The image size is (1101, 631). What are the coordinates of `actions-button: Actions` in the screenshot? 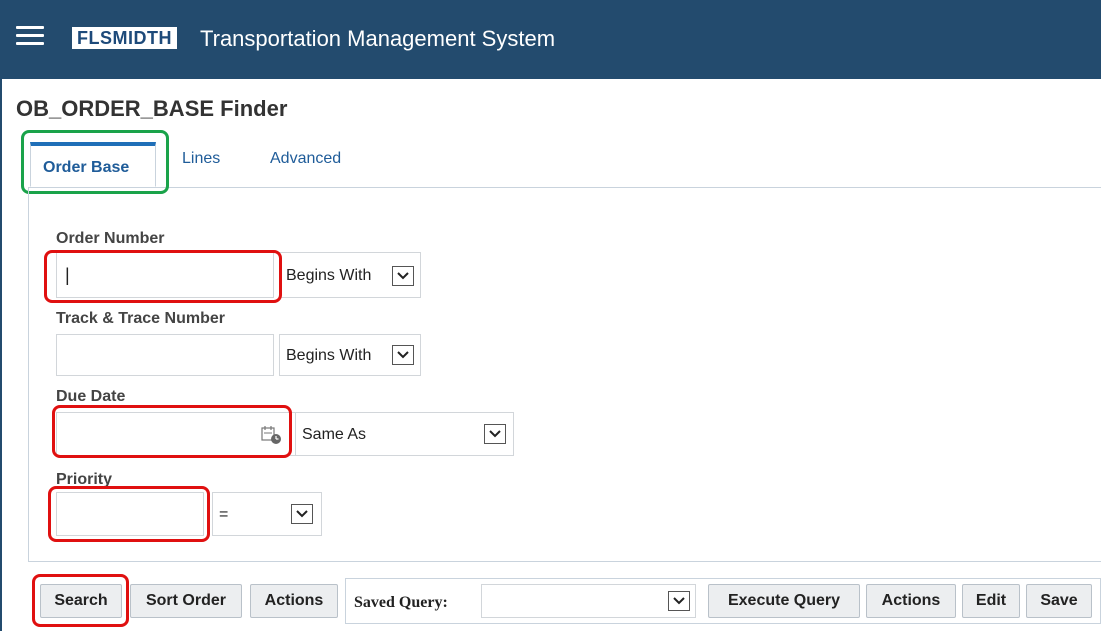 It's located at (294, 601).